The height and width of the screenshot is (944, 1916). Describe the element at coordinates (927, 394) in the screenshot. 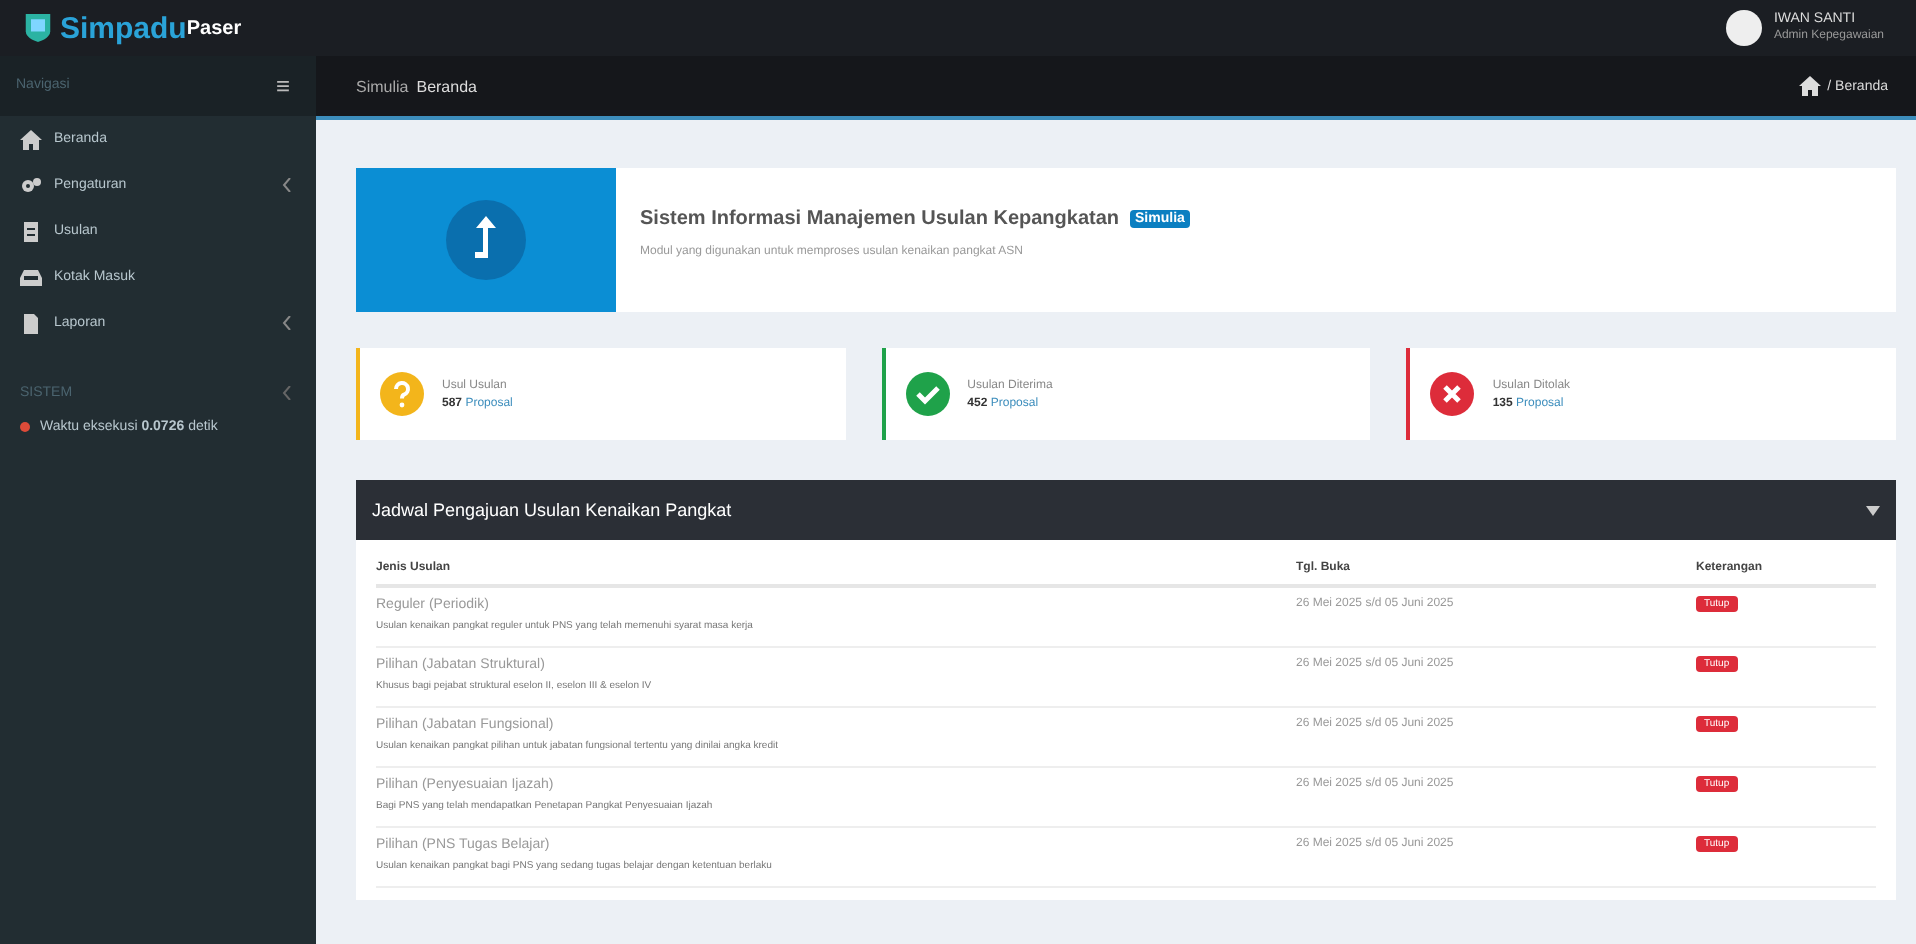

I see `check-icon` at that location.